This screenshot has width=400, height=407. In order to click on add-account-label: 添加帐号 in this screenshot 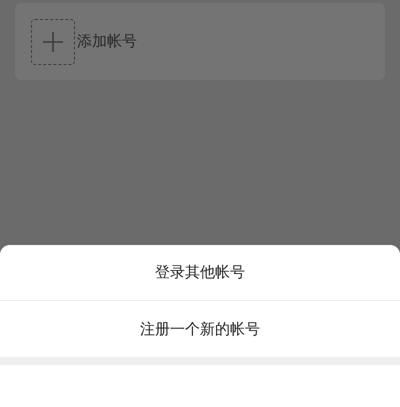, I will do `click(107, 41)`.